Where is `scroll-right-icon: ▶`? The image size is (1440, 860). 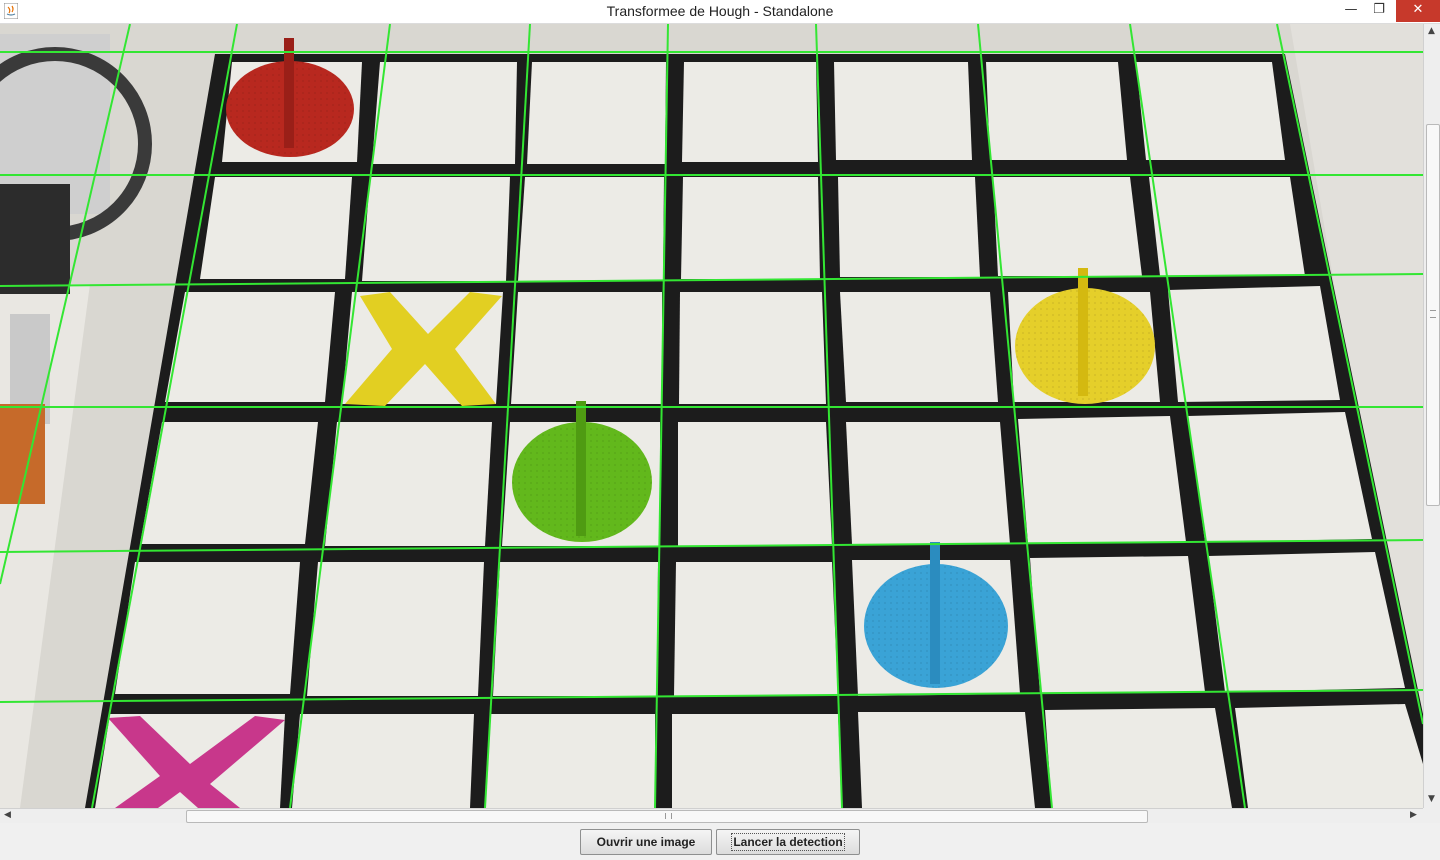 scroll-right-icon: ▶ is located at coordinates (1413, 815).